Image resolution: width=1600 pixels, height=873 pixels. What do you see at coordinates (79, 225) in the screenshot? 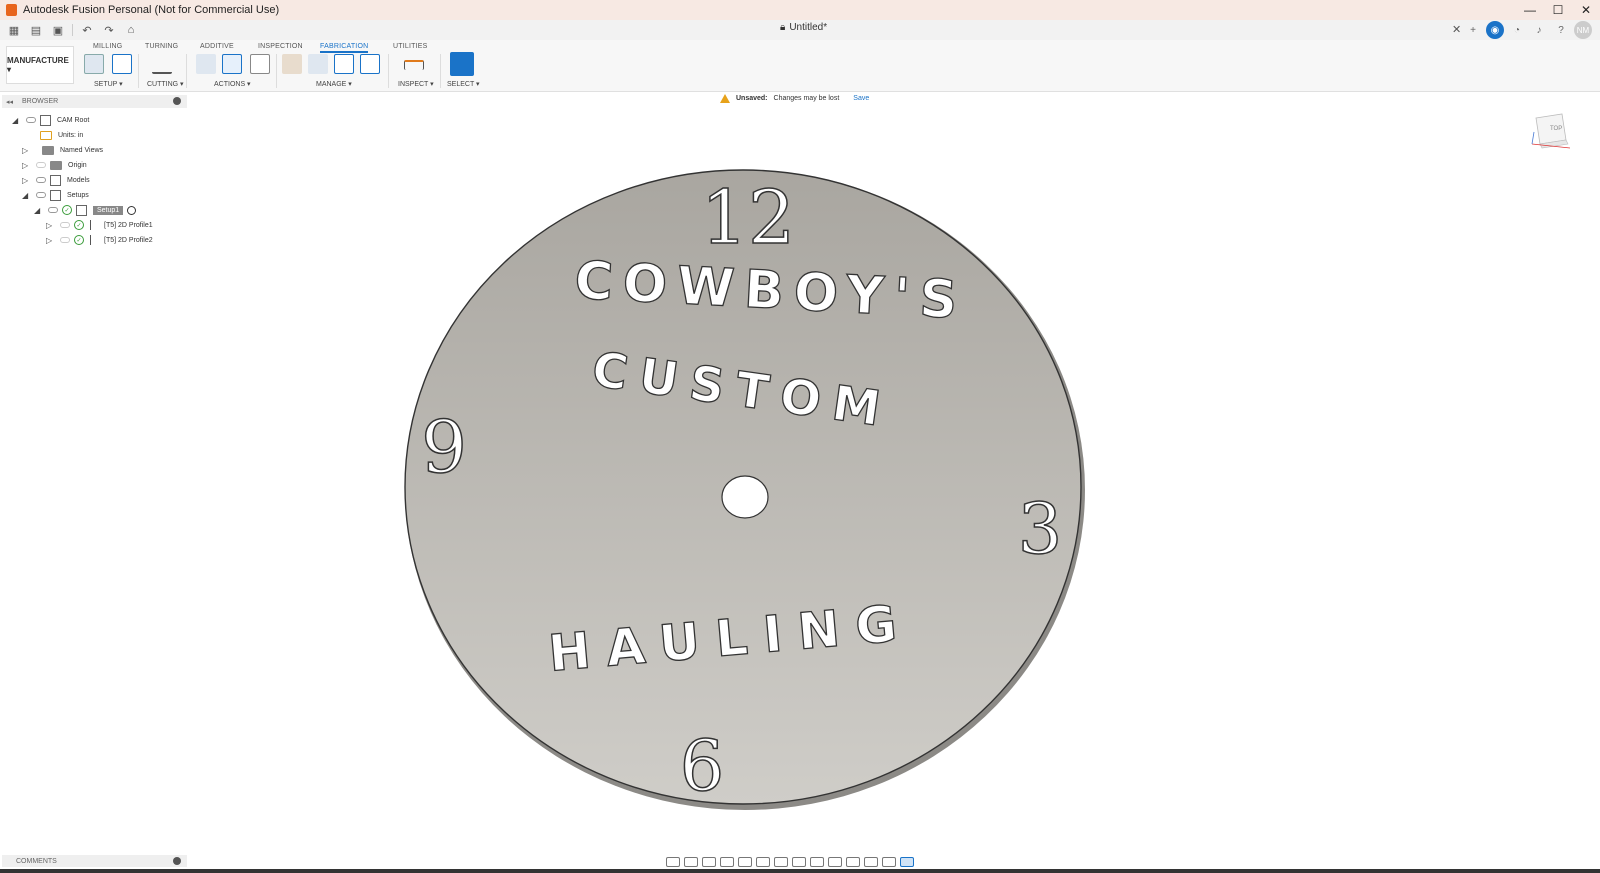
I see `check-valid-icon: ✓` at bounding box center [79, 225].